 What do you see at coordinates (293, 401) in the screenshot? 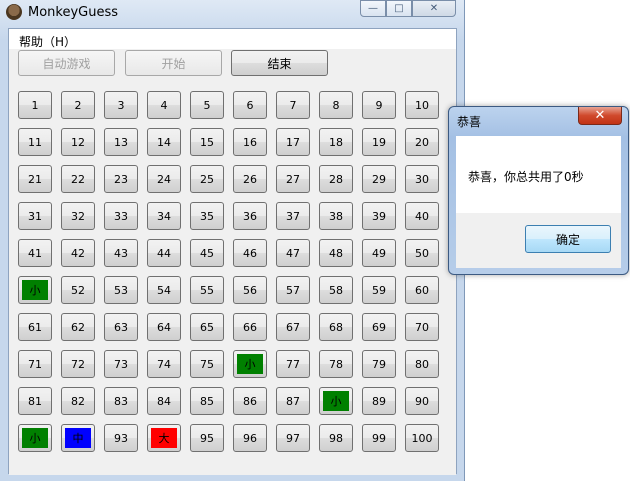
I see `grid-cell-button: 87` at bounding box center [293, 401].